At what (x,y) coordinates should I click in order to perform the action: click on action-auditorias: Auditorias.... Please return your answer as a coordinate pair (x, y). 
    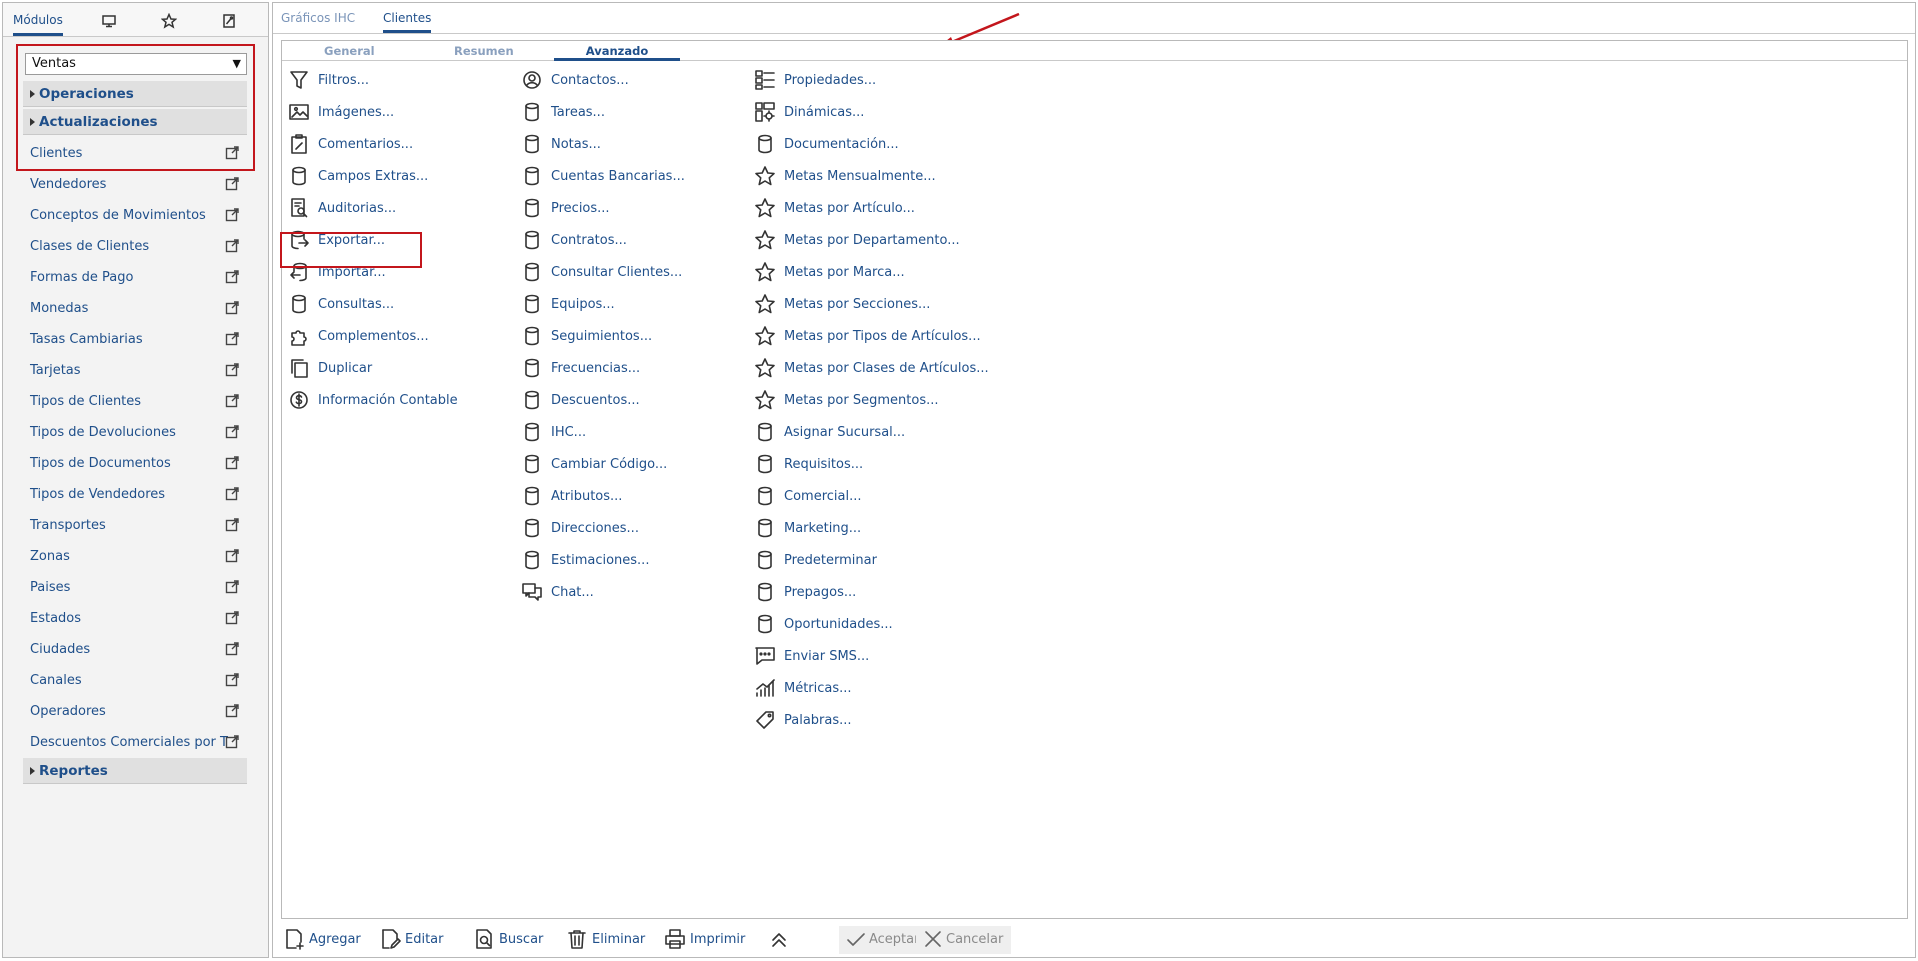
    Looking at the image, I should click on (342, 213).